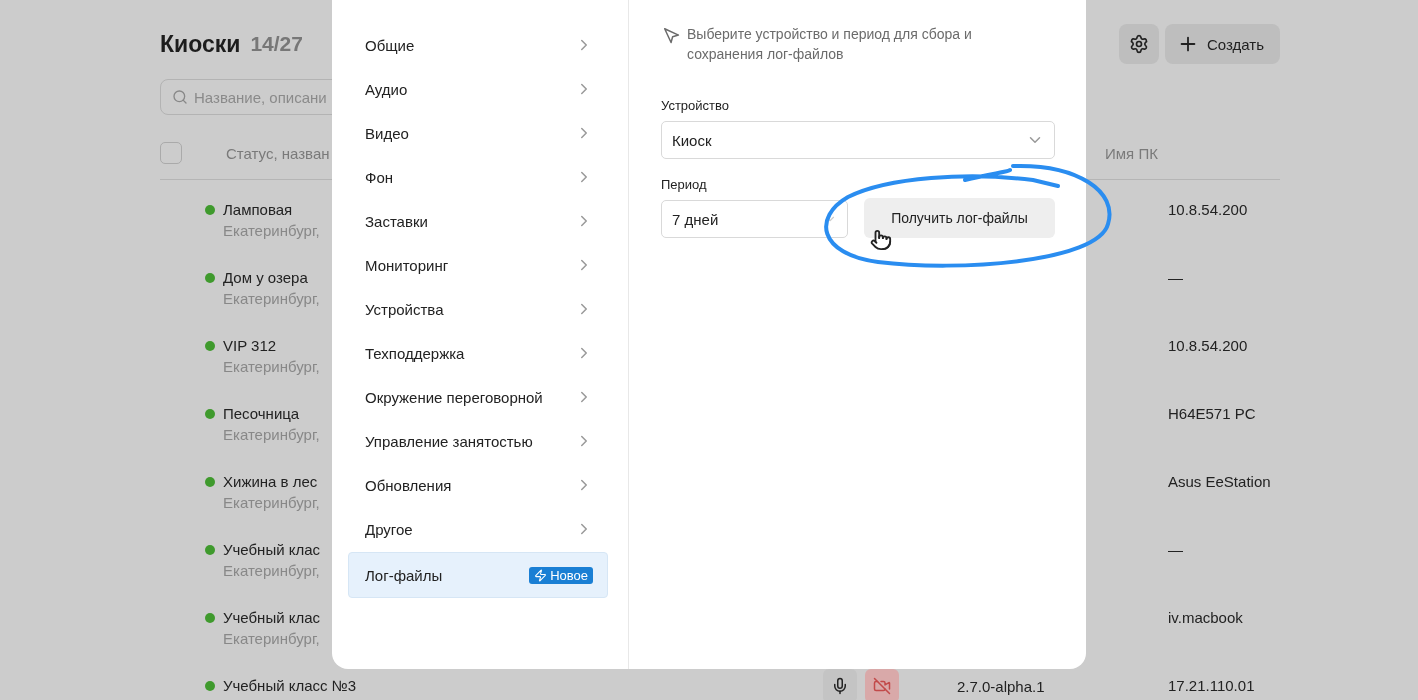 Image resolution: width=1418 pixels, height=700 pixels. Describe the element at coordinates (180, 97) in the screenshot. I see `search-icon` at that location.